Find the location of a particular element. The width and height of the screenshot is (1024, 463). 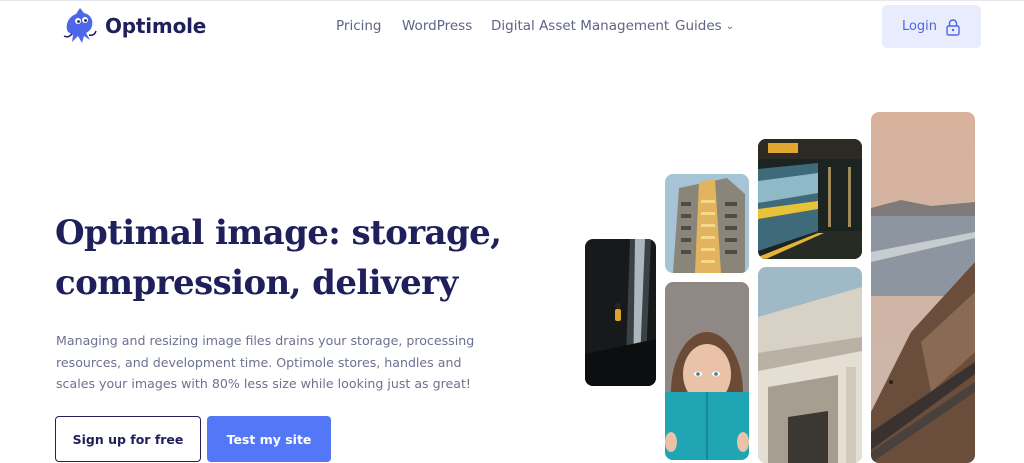

hero-title-line-2: compression, delivery is located at coordinates (256, 283).